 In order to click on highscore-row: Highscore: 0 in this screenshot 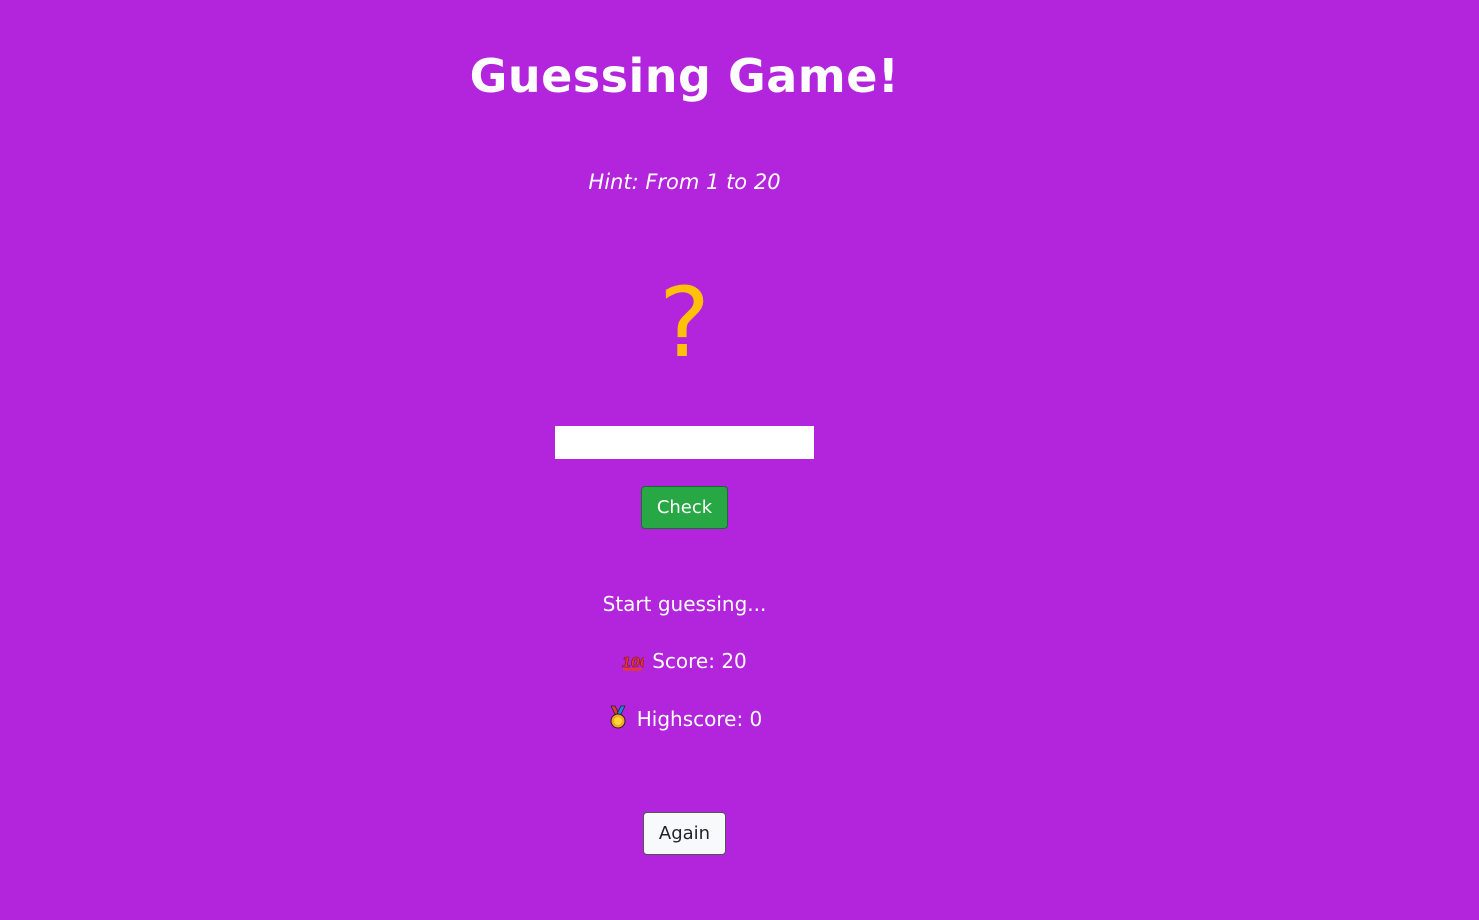, I will do `click(684, 720)`.